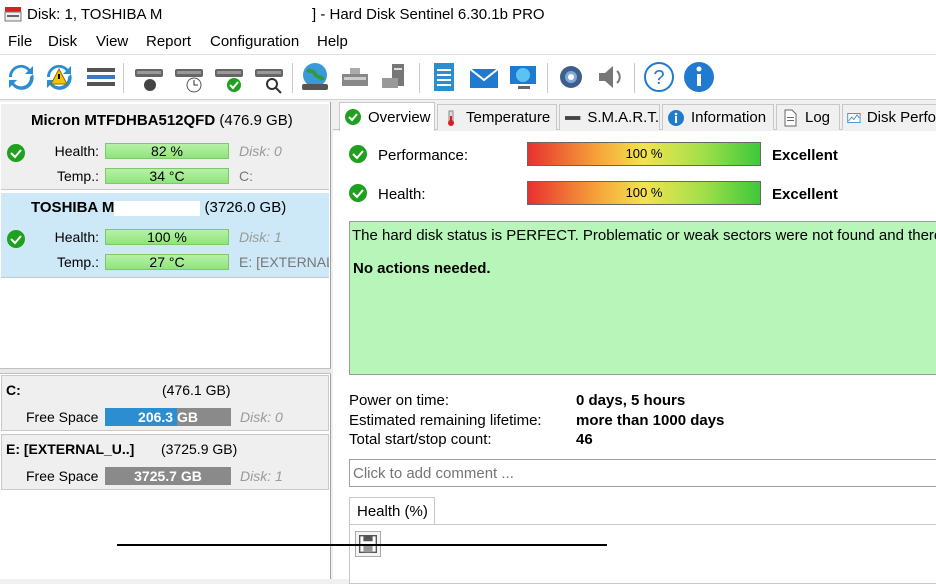  I want to click on temp-bar: 27 °C, so click(167, 262).